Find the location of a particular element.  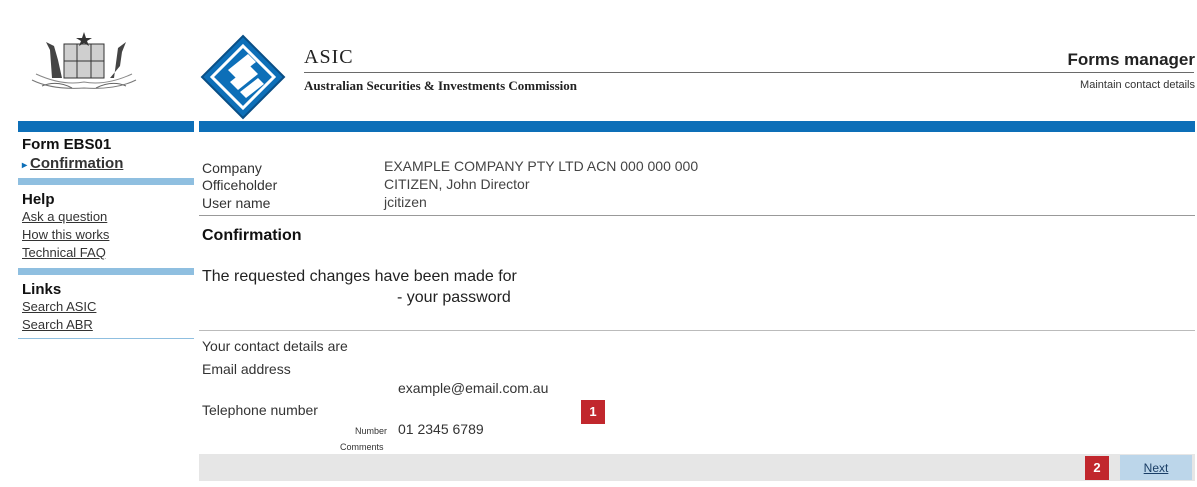

app-title: Forms manager is located at coordinates (1131, 59).